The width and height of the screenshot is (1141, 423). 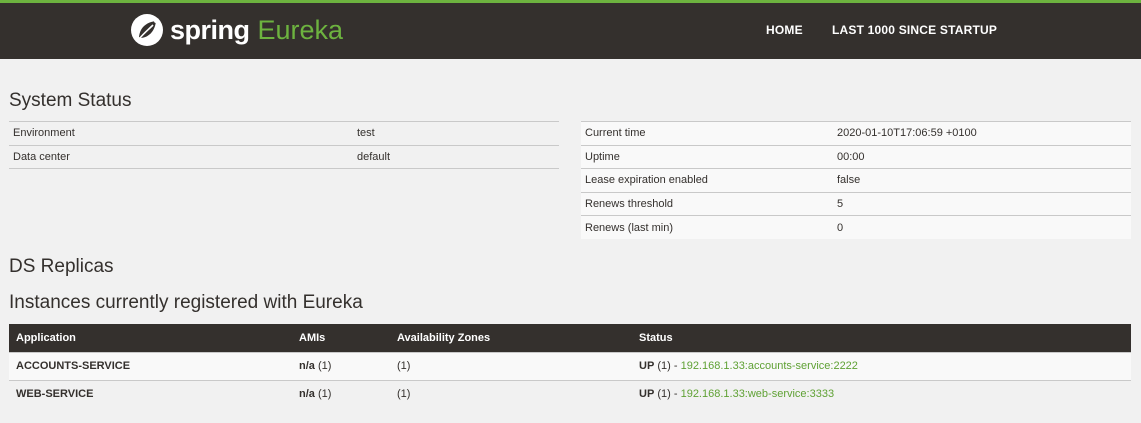 I want to click on table-row: Data center default, so click(x=284, y=156).